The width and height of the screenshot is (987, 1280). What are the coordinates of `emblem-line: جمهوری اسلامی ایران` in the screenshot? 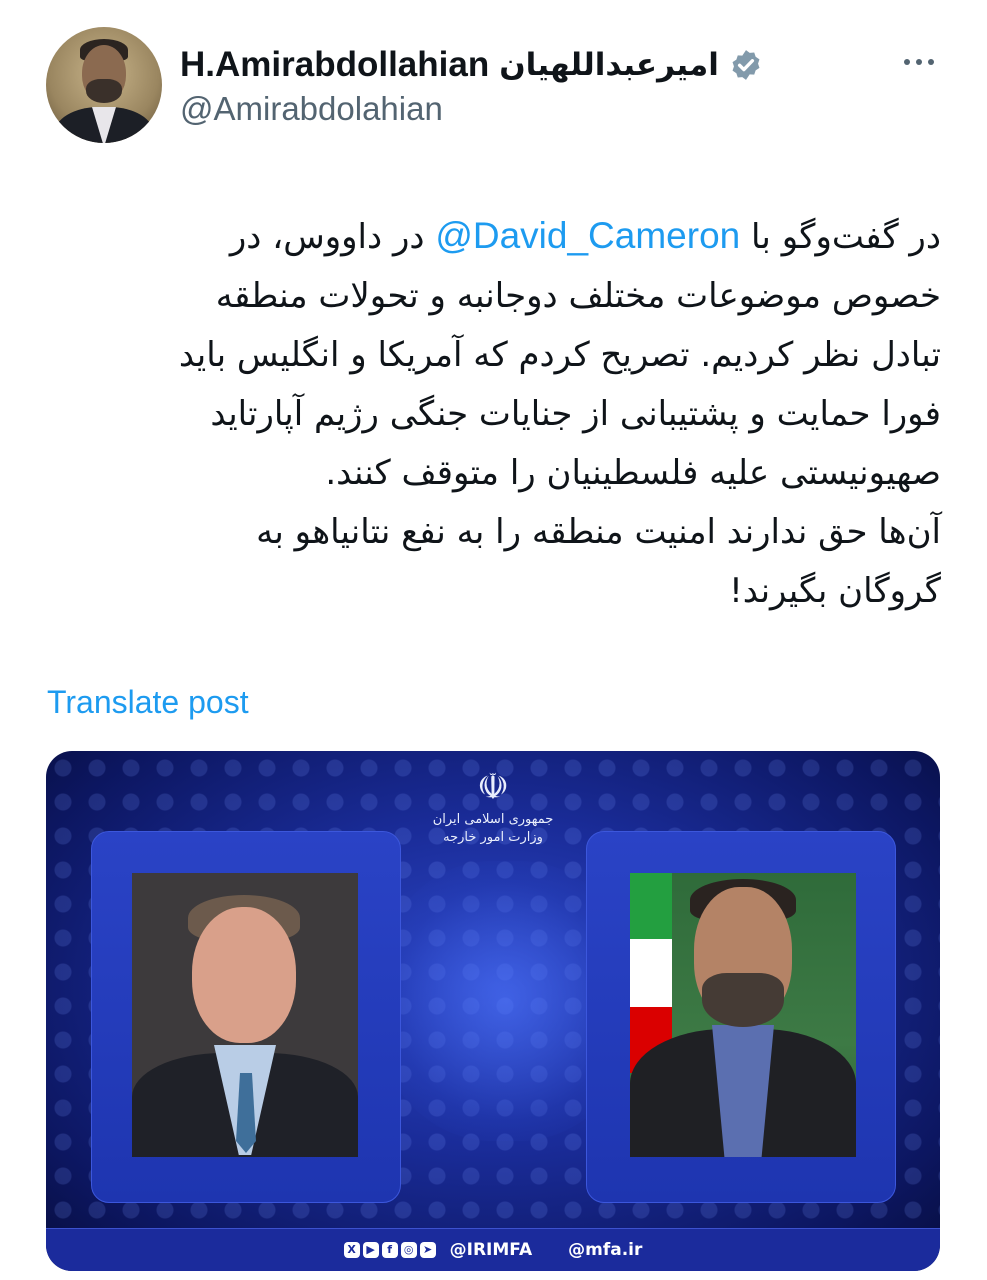 It's located at (493, 819).